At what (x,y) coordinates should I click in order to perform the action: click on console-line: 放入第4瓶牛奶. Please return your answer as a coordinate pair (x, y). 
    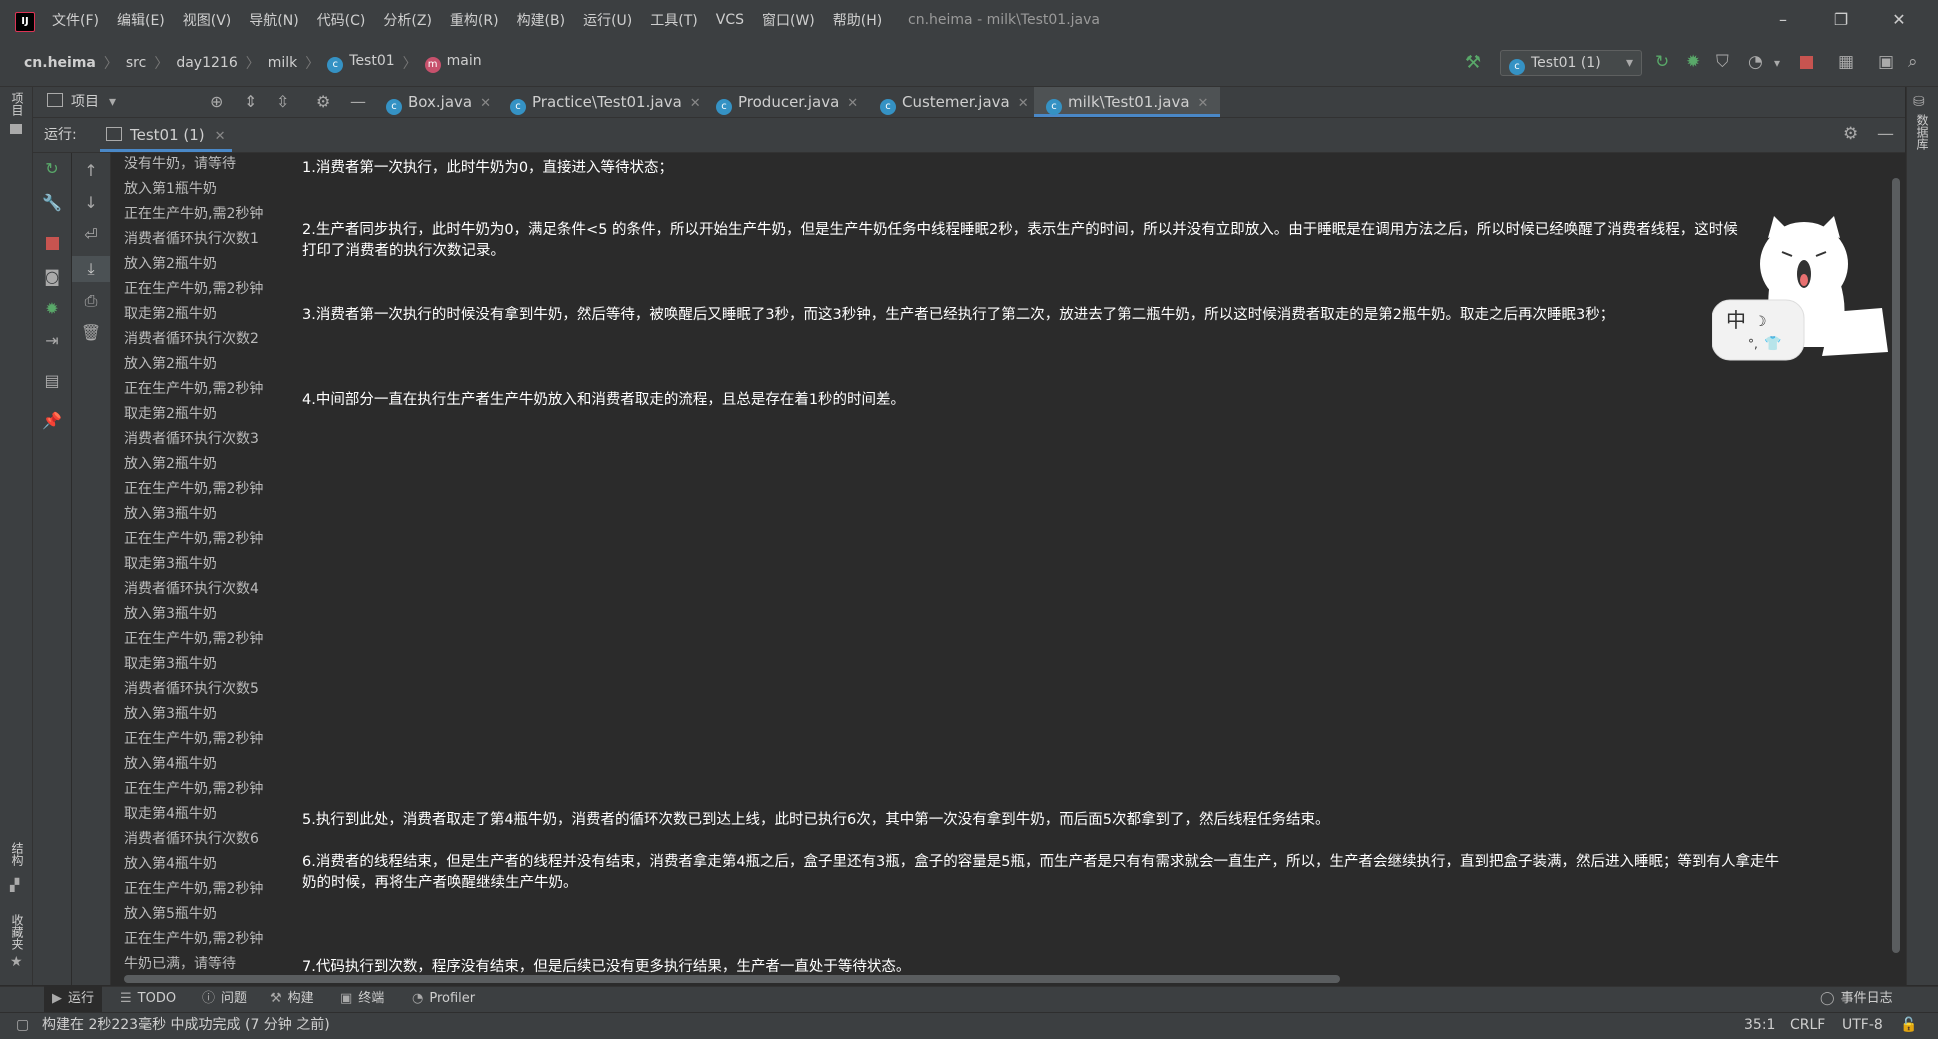
    Looking at the image, I should click on (170, 764).